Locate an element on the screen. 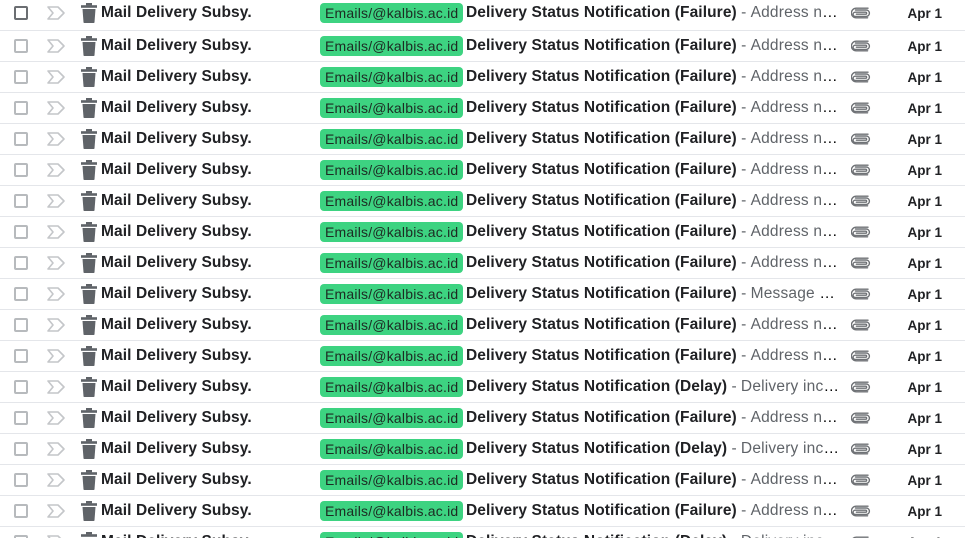 This screenshot has height=538, width=965. email-date: Apr 1 is located at coordinates (924, 232).